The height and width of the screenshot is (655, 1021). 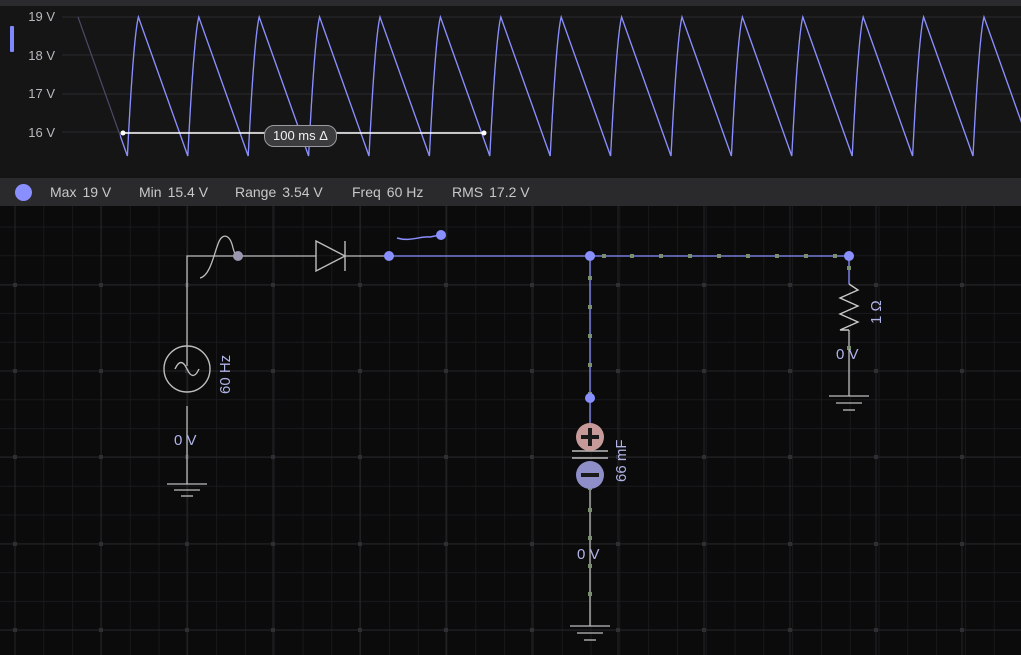 I want to click on source-wire, so click(x=212, y=310).